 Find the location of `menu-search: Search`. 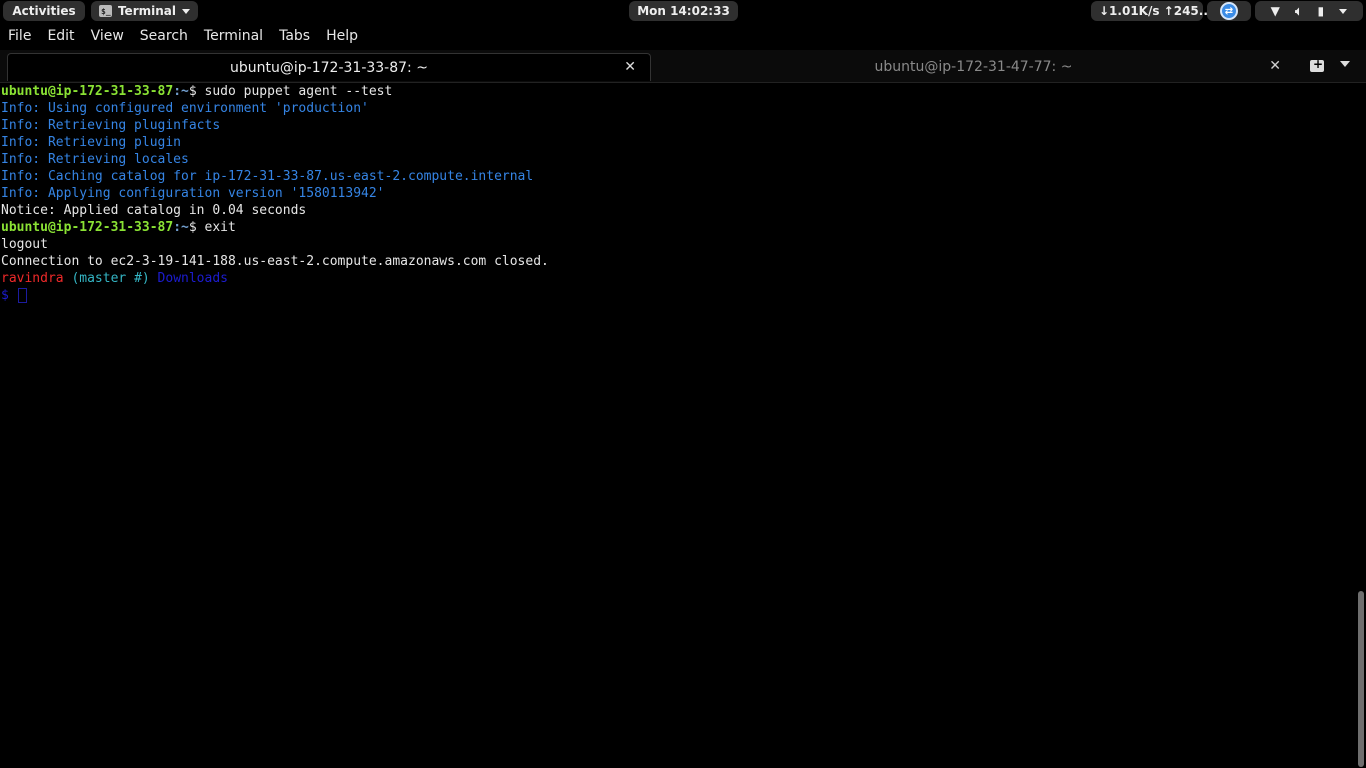

menu-search: Search is located at coordinates (164, 36).